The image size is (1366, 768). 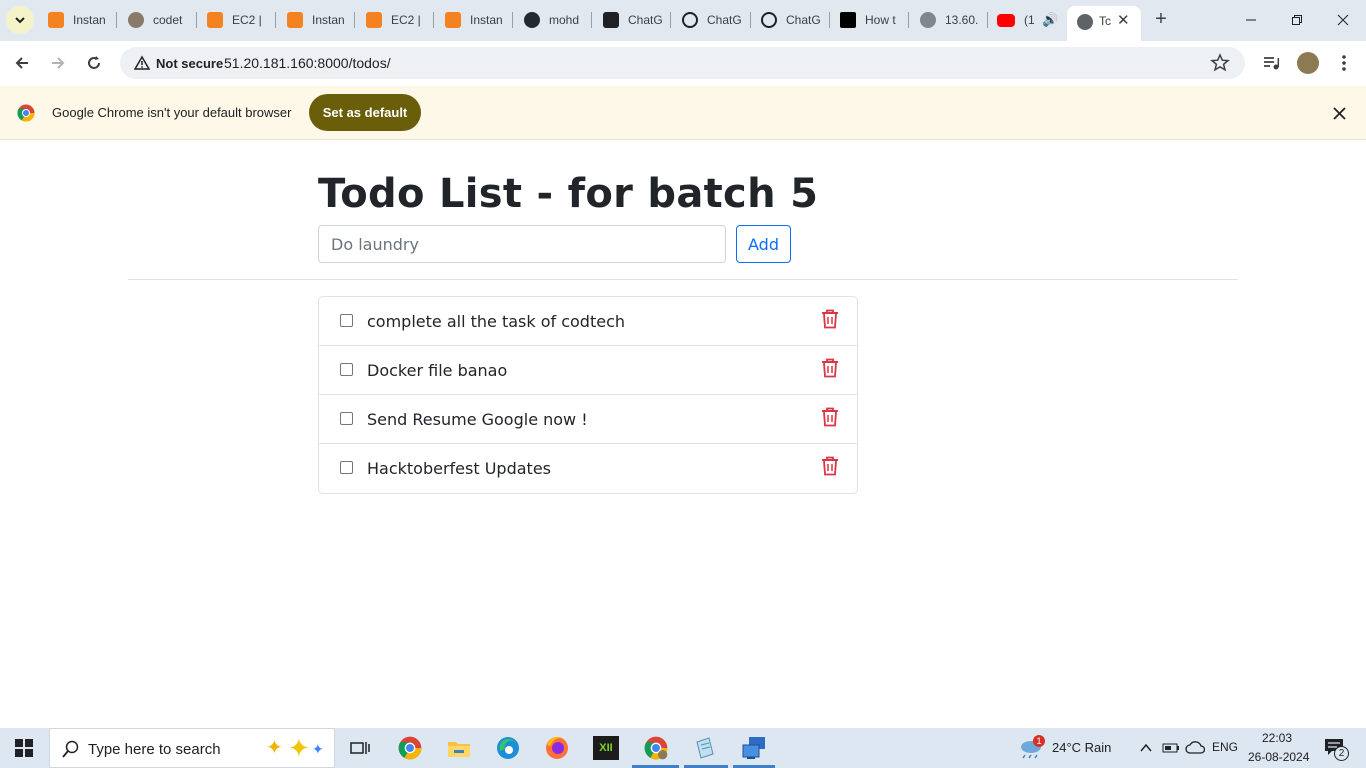 What do you see at coordinates (406, 20) in the screenshot?
I see `tab-label: EC2 |` at bounding box center [406, 20].